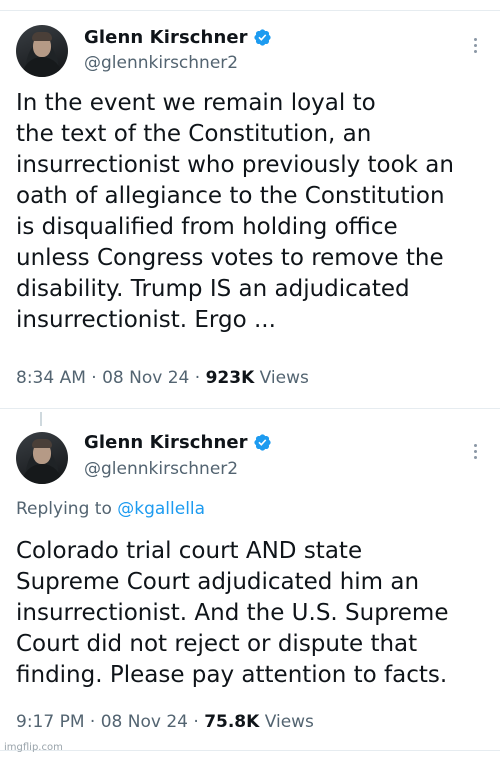 The width and height of the screenshot is (500, 759). Describe the element at coordinates (250, 750) in the screenshot. I see `bottom-divider` at that location.